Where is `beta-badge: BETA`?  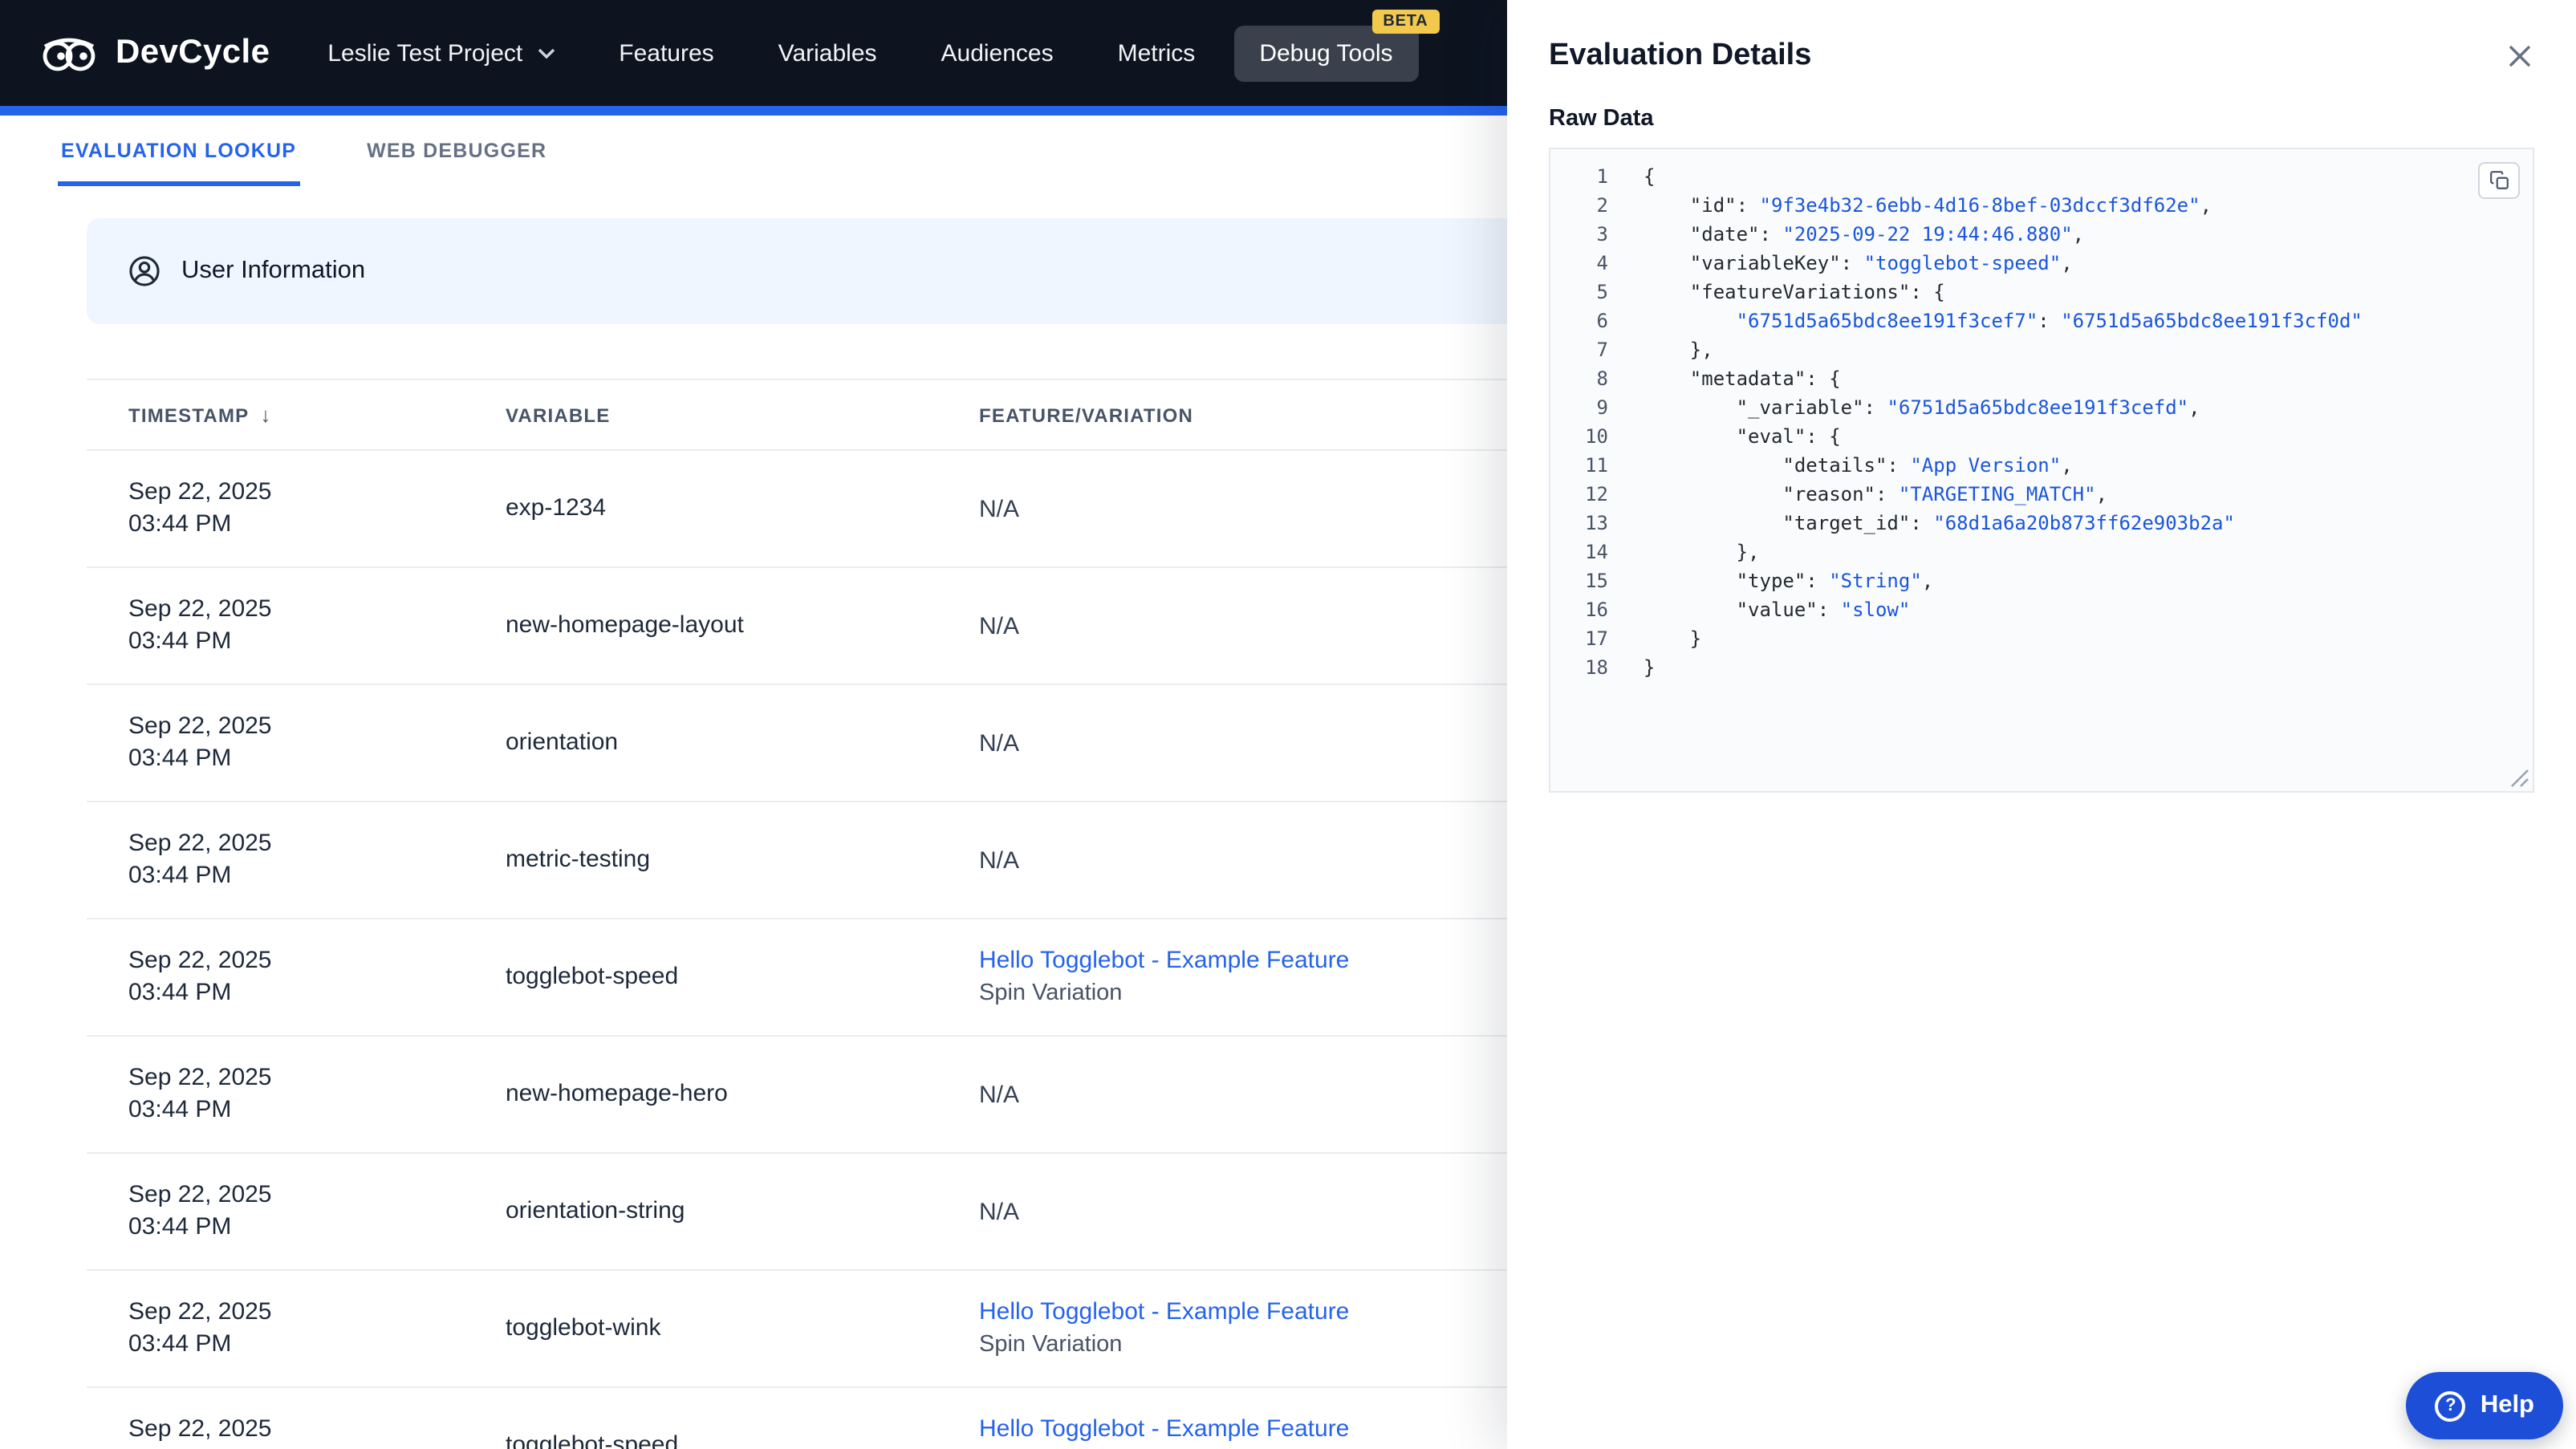
beta-badge: BETA is located at coordinates (1405, 21).